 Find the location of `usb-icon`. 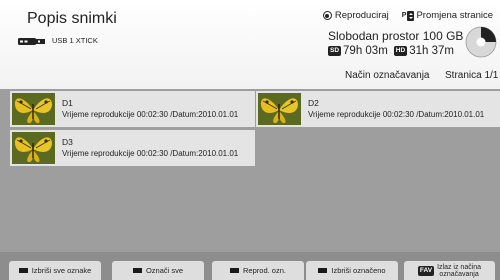

usb-icon is located at coordinates (31, 41).